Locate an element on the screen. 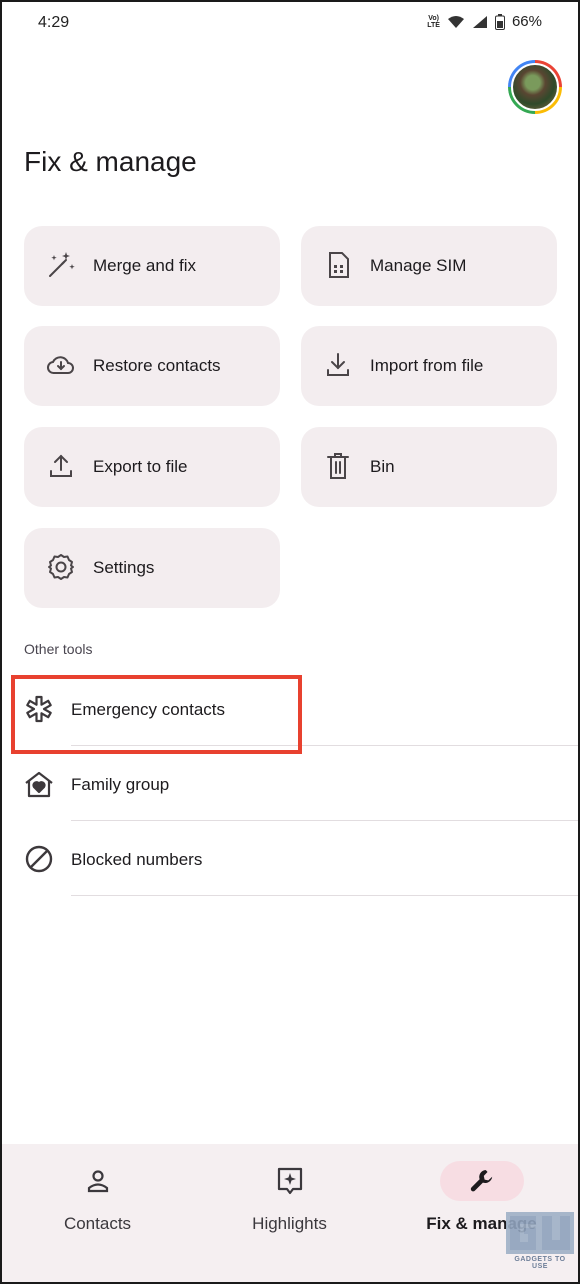 Image resolution: width=580 pixels, height=1284 pixels. family-home-icon is located at coordinates (39, 784).